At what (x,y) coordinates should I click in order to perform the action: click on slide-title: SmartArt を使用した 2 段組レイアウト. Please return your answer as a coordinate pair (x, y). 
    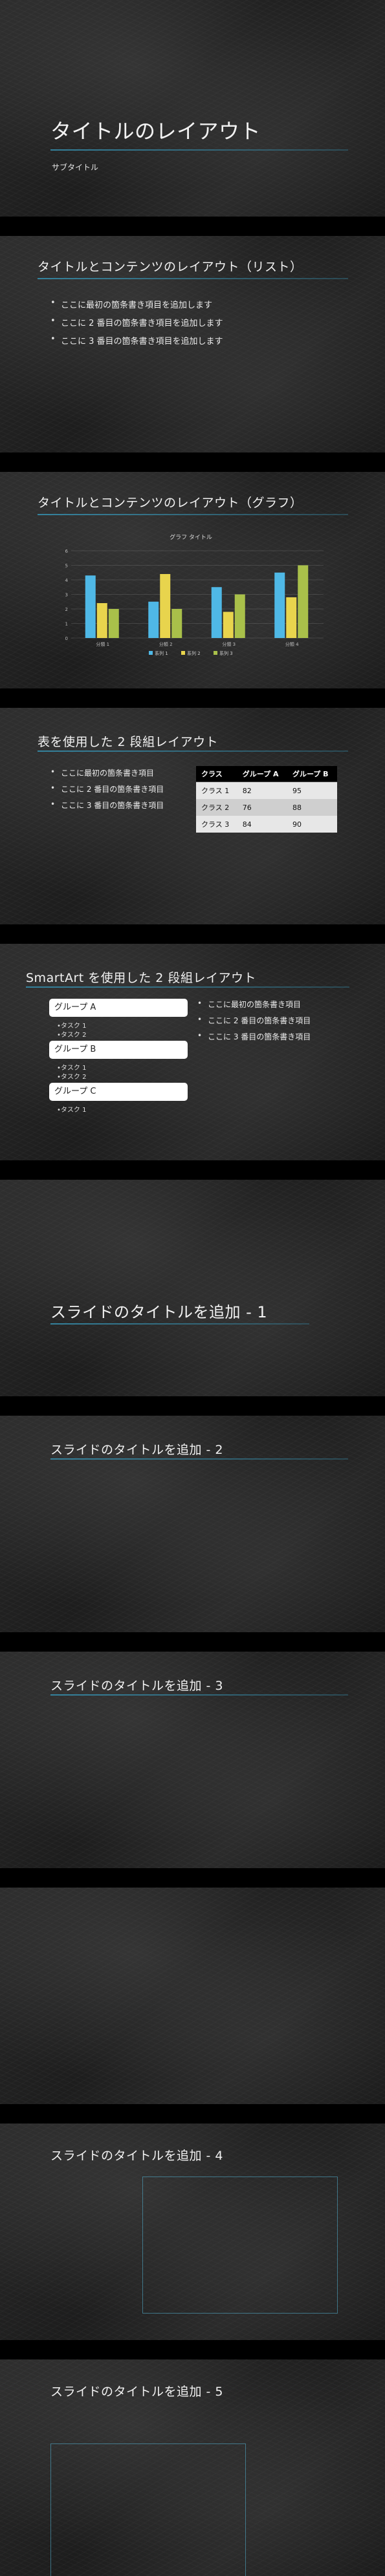
    Looking at the image, I should click on (141, 978).